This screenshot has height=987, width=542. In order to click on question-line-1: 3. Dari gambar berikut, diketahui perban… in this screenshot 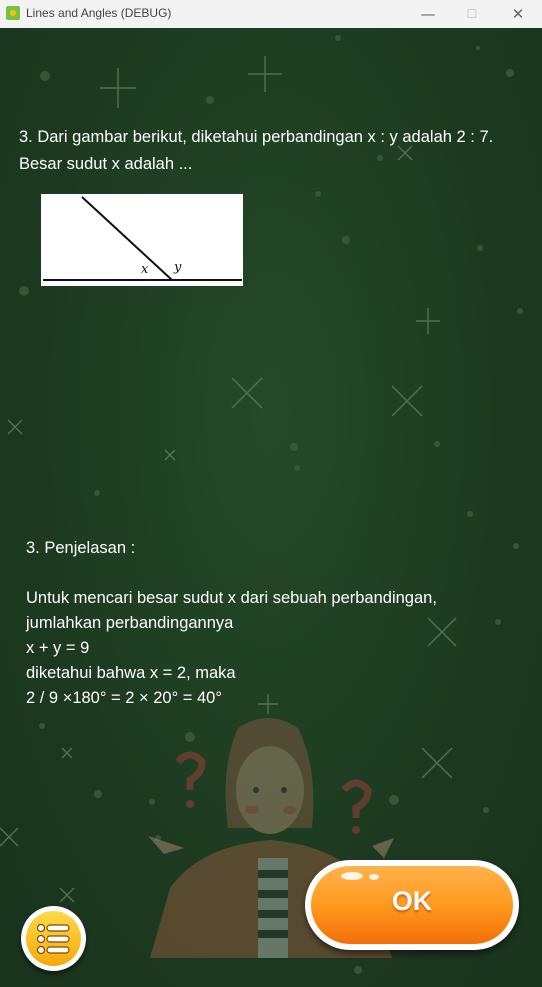, I will do `click(256, 137)`.